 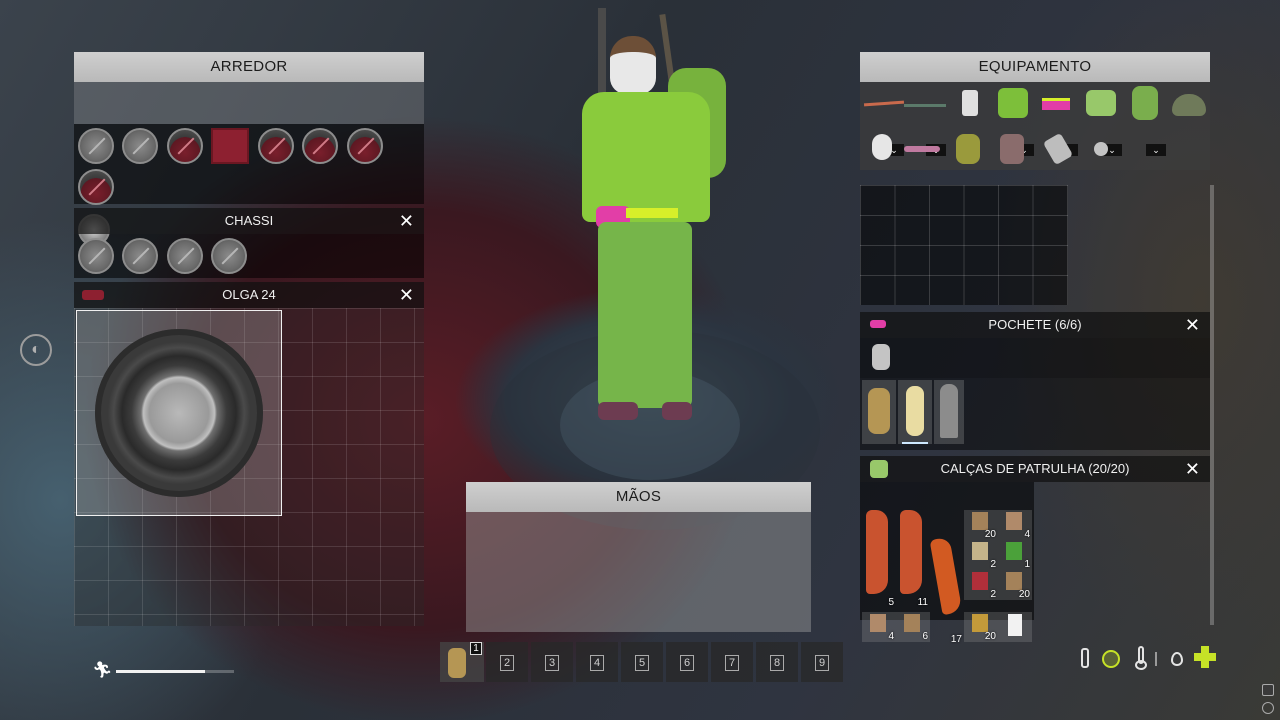 I want to click on hotbar-slot-9: 9, so click(x=822, y=662).